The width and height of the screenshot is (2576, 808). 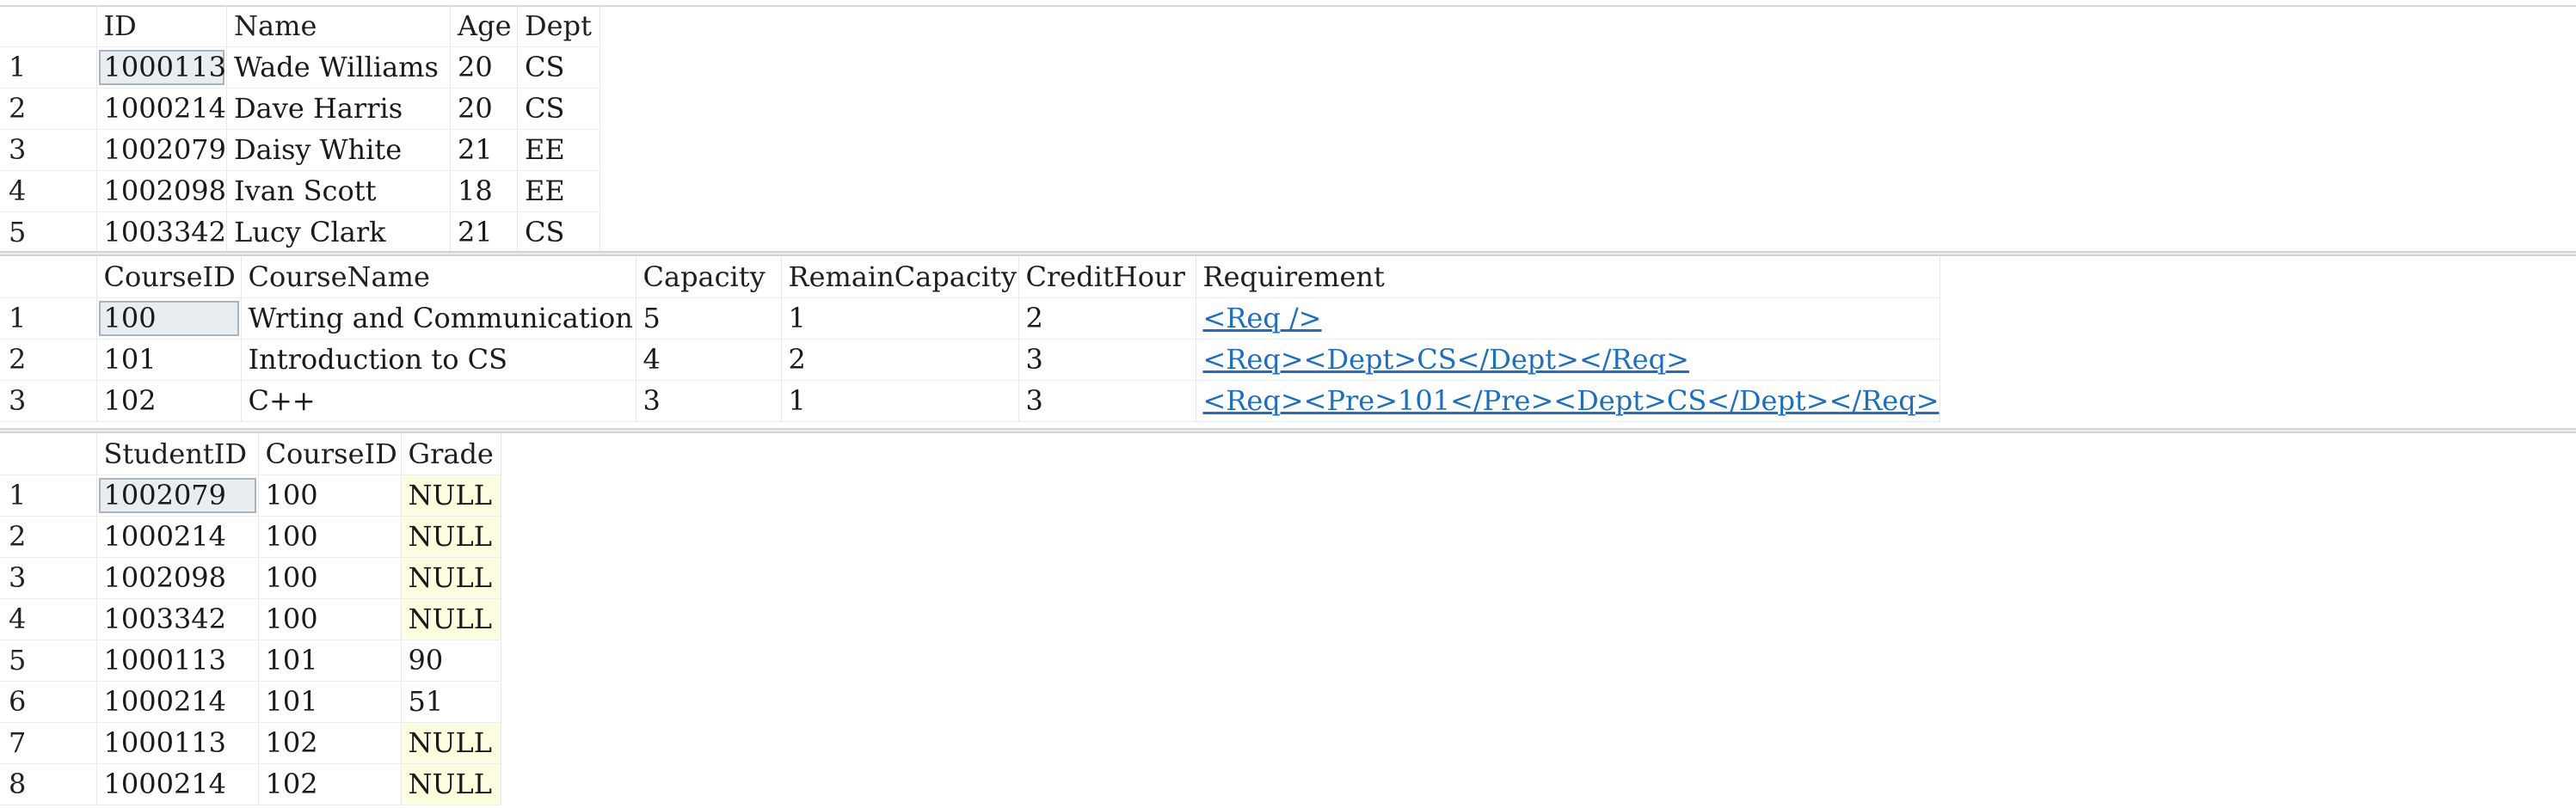 I want to click on cell-requirement: <Req><Dept>CS</Dept></Req>, so click(x=1568, y=360).